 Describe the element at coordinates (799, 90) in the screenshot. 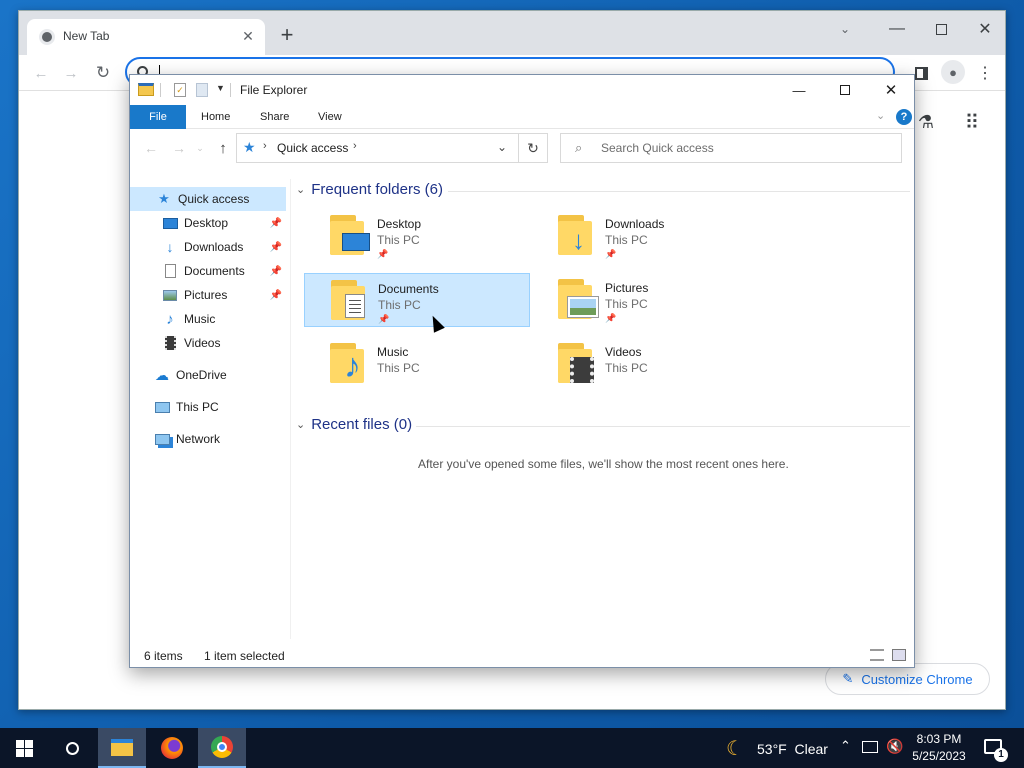

I see `explorer-minimize-button: —` at that location.